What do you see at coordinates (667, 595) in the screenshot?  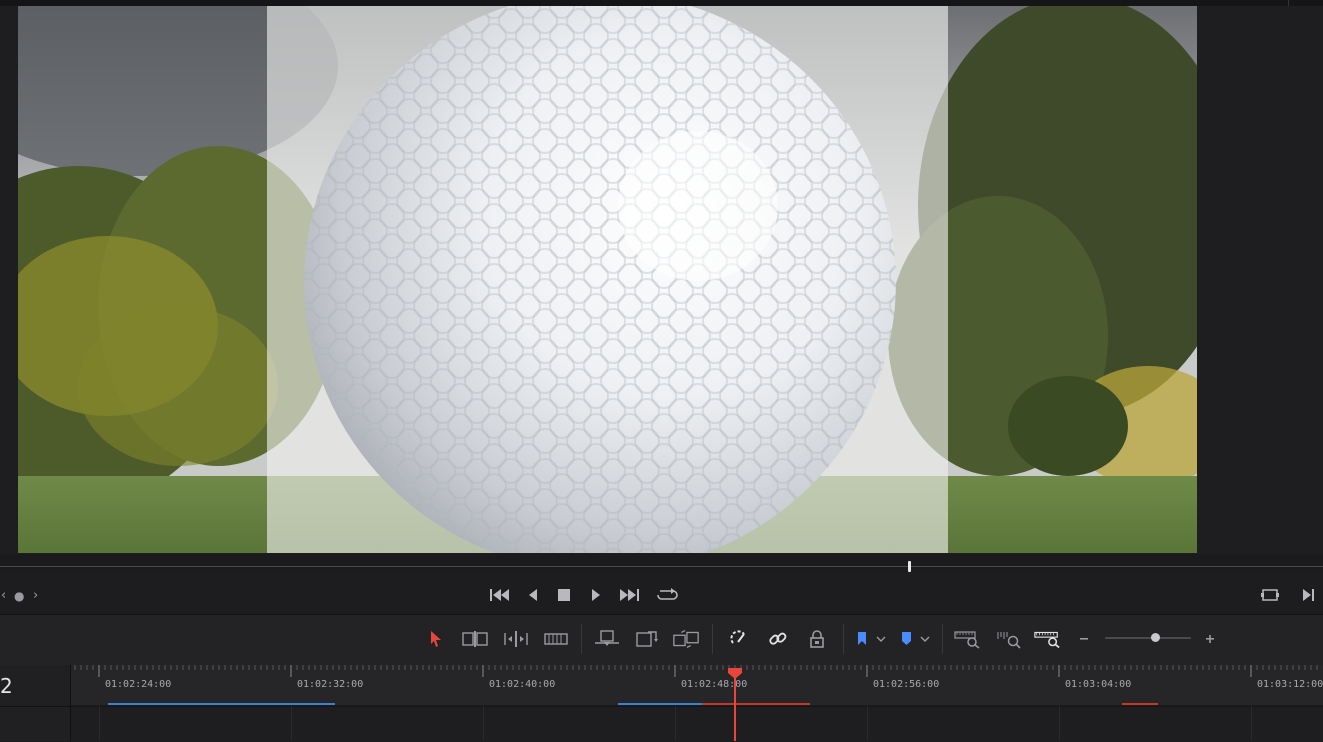 I see `loop-icon` at bounding box center [667, 595].